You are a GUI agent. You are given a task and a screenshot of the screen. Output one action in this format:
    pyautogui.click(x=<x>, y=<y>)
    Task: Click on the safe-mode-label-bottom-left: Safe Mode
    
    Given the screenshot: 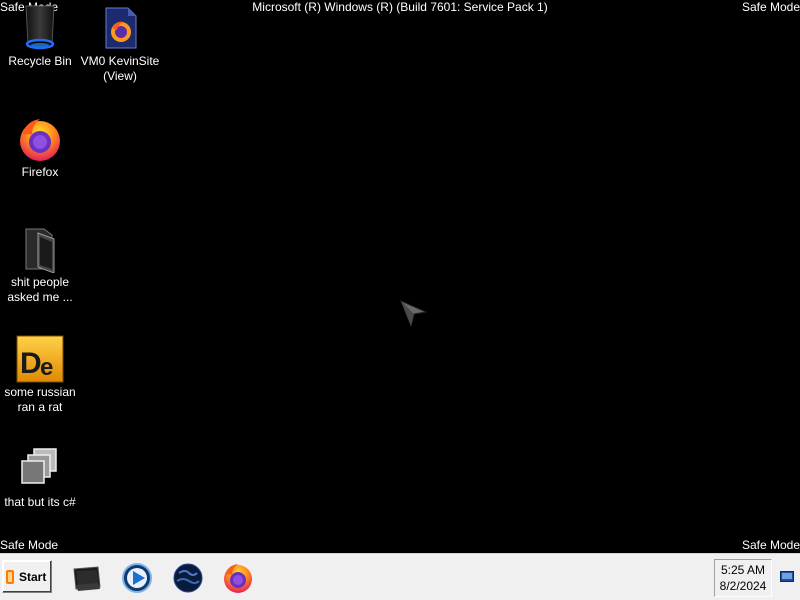 What is the action you would take?
    pyautogui.click(x=29, y=545)
    